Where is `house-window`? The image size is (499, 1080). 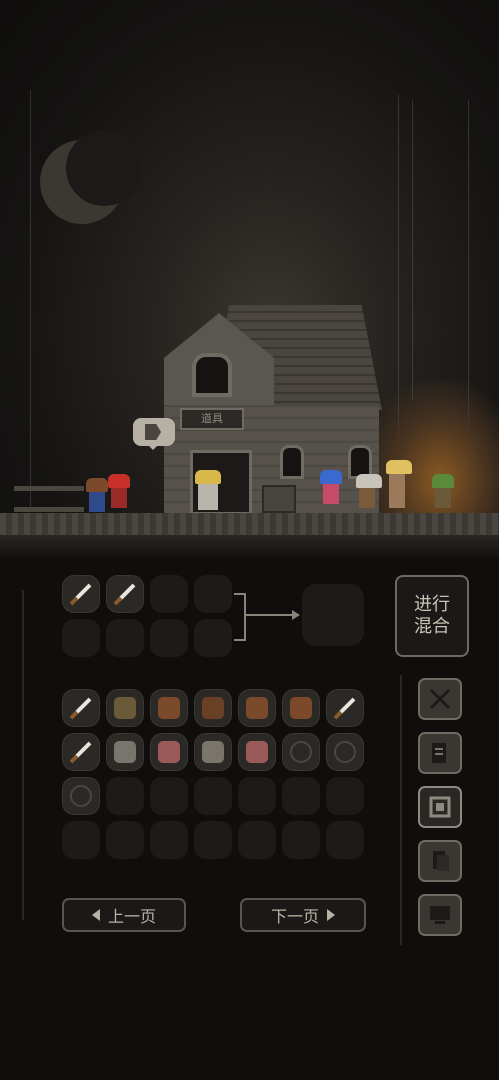 house-window is located at coordinates (292, 462).